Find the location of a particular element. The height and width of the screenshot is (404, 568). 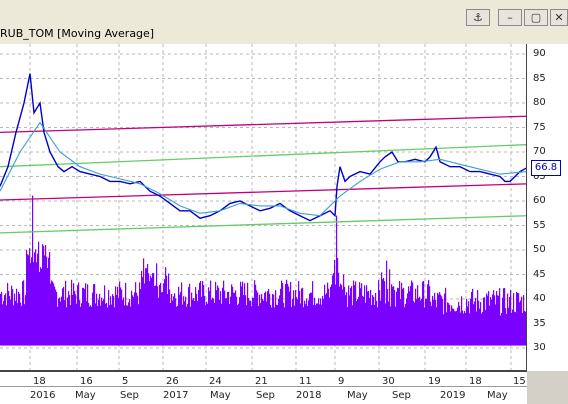

x-tick-label-day: 21 is located at coordinates (261, 381).